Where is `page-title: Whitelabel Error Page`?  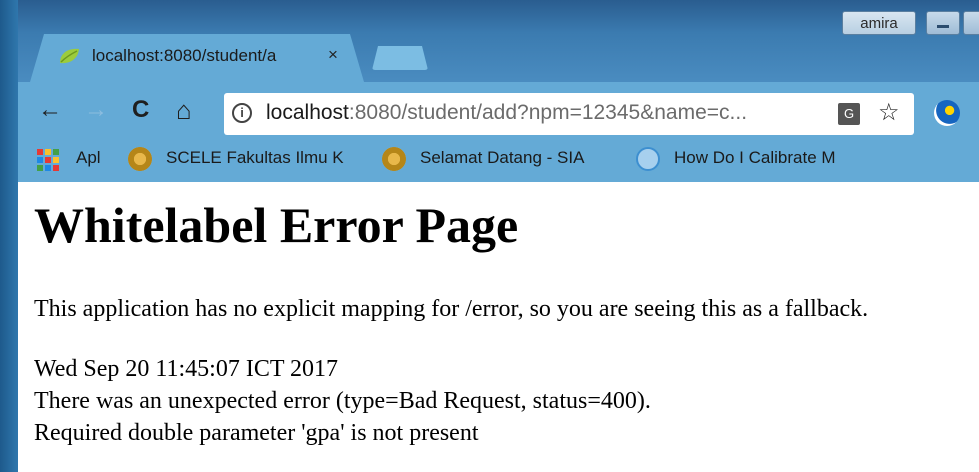
page-title: Whitelabel Error Page is located at coordinates (276, 225).